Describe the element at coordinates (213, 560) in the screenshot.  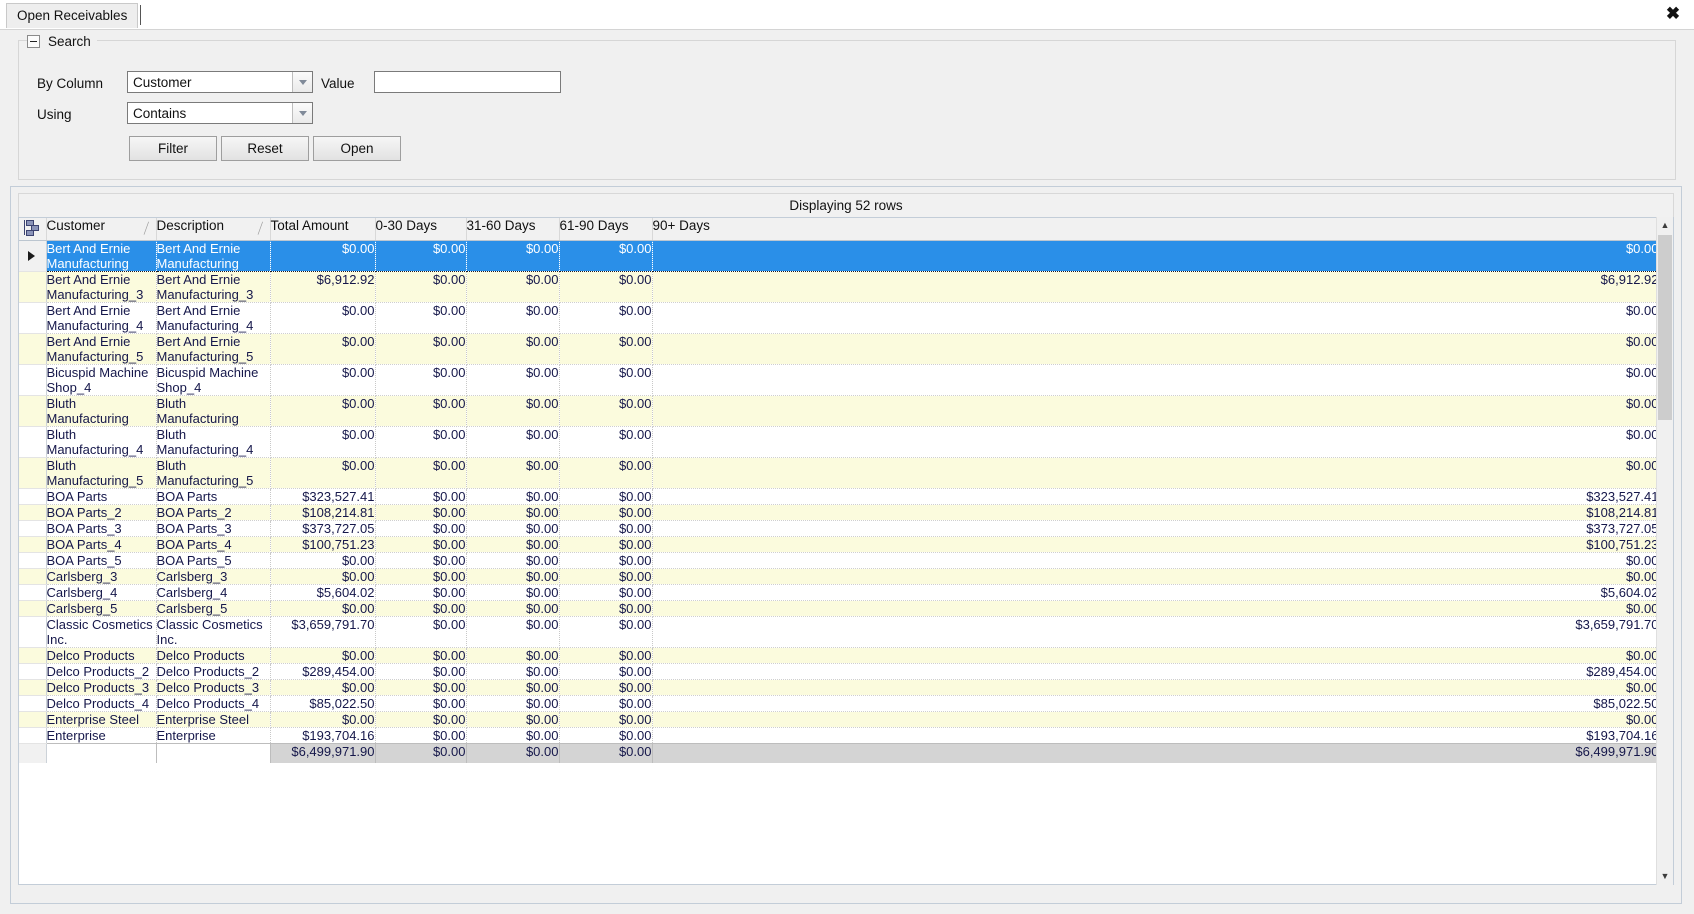
I see `cell-description: BOA Parts_5` at that location.